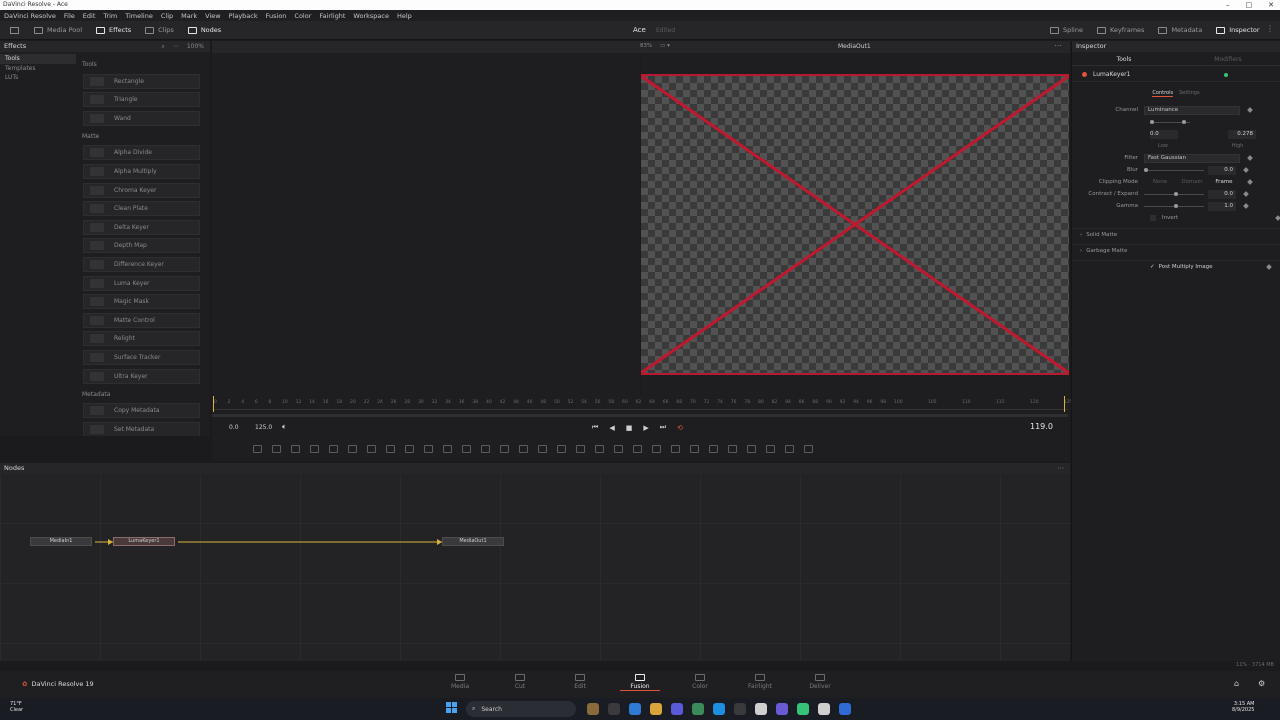  Describe the element at coordinates (141, 246) in the screenshot. I see `tool-item-depth-map: Depth Map` at that location.